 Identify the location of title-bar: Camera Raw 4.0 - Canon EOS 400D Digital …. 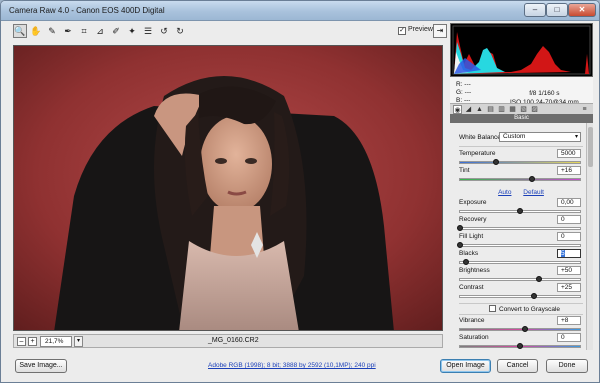
(300, 11).